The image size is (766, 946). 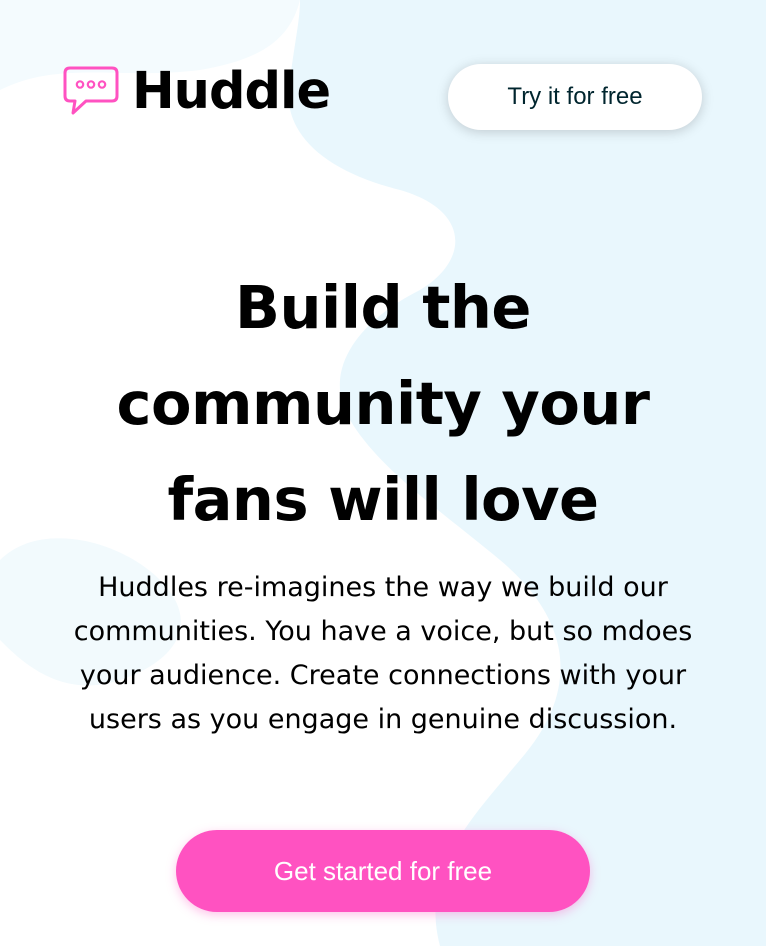 I want to click on try-for-free-button: Try it for free, so click(x=575, y=97).